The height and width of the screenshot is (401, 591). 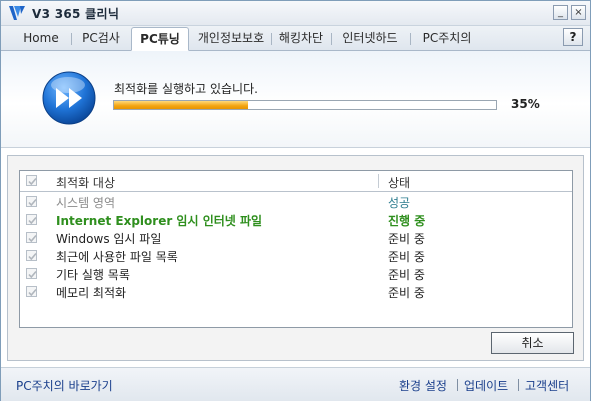 I want to click on tab-bar: Home PC검사 PC튜닝 개인정보보호 해킹차단 인터넷하드 PC주치의 ?, so click(x=295, y=38).